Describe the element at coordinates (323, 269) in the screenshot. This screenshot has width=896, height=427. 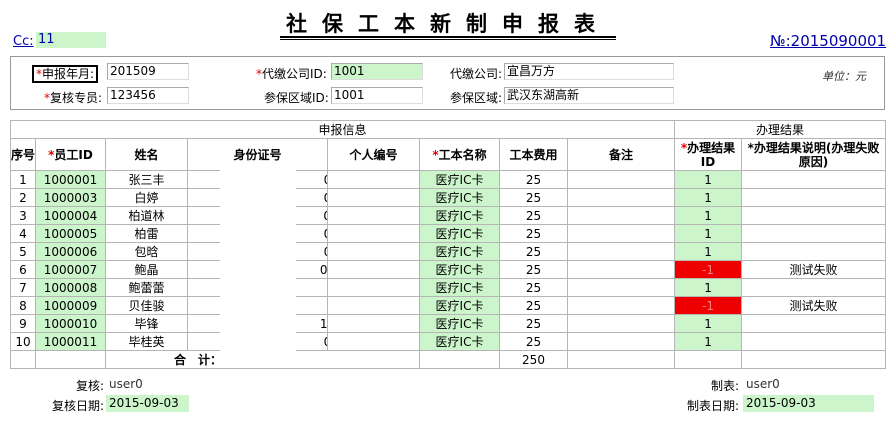
I see `id-card-suffix: 0074` at that location.